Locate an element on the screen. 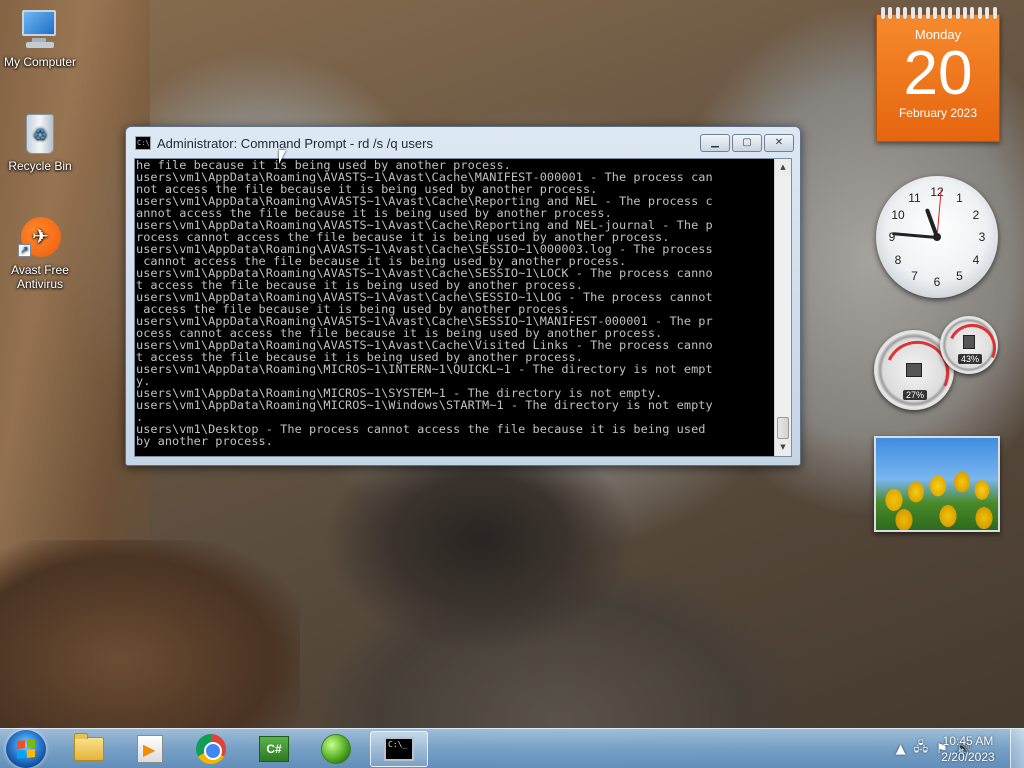 This screenshot has width=1024, height=768. scroll-up-arrow-icon: ▲ is located at coordinates (783, 167).